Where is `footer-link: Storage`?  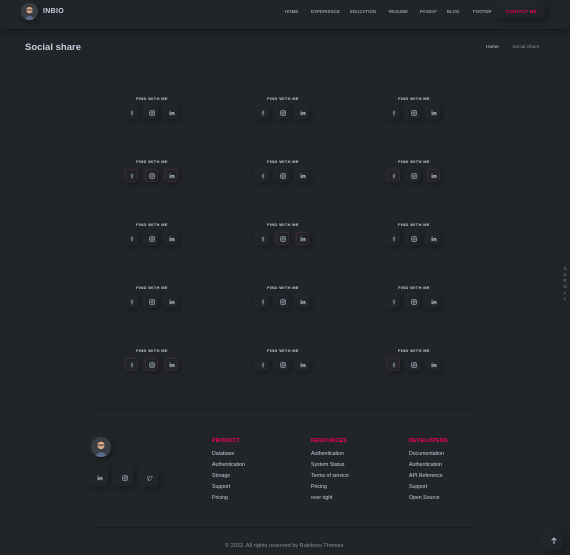
footer-link: Storage is located at coordinates (221, 476).